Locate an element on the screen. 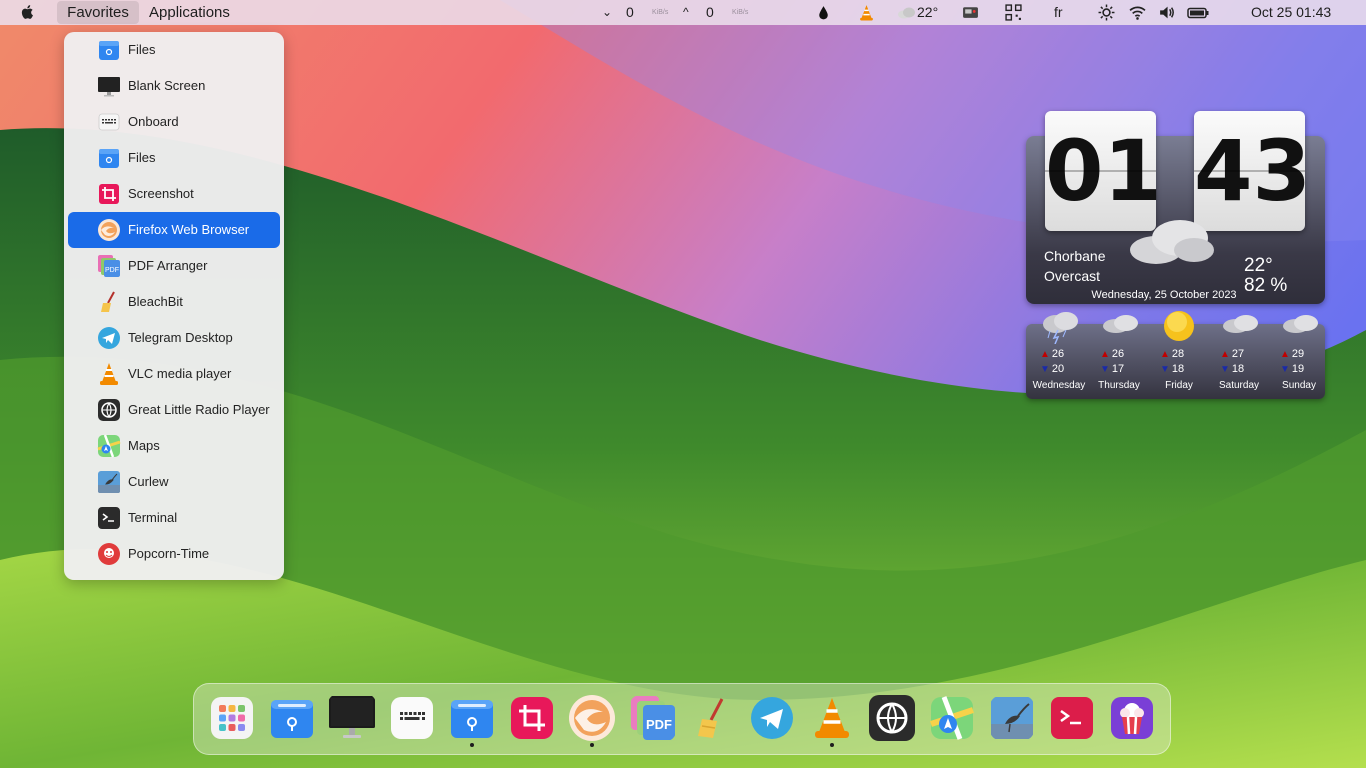 This screenshot has height=768, width=1366. dock-broom-icon is located at coordinates (712, 718).